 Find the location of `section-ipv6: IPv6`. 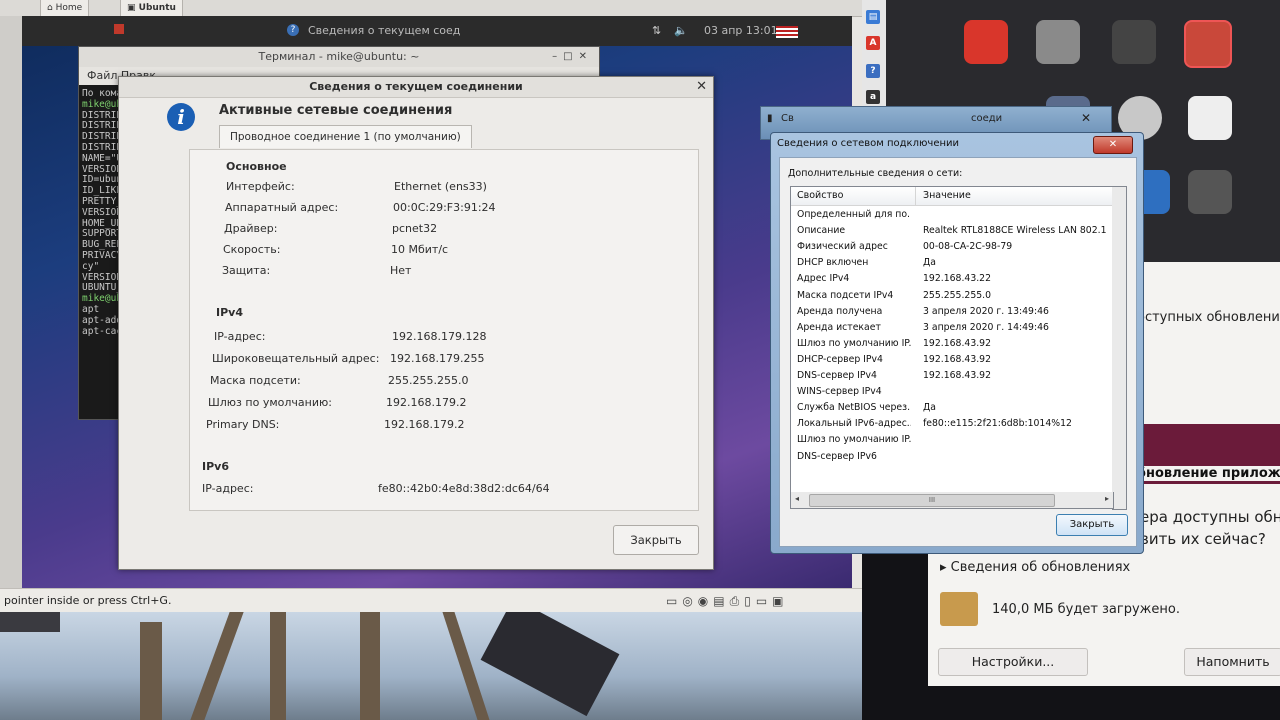

section-ipv6: IPv6 is located at coordinates (215, 466).